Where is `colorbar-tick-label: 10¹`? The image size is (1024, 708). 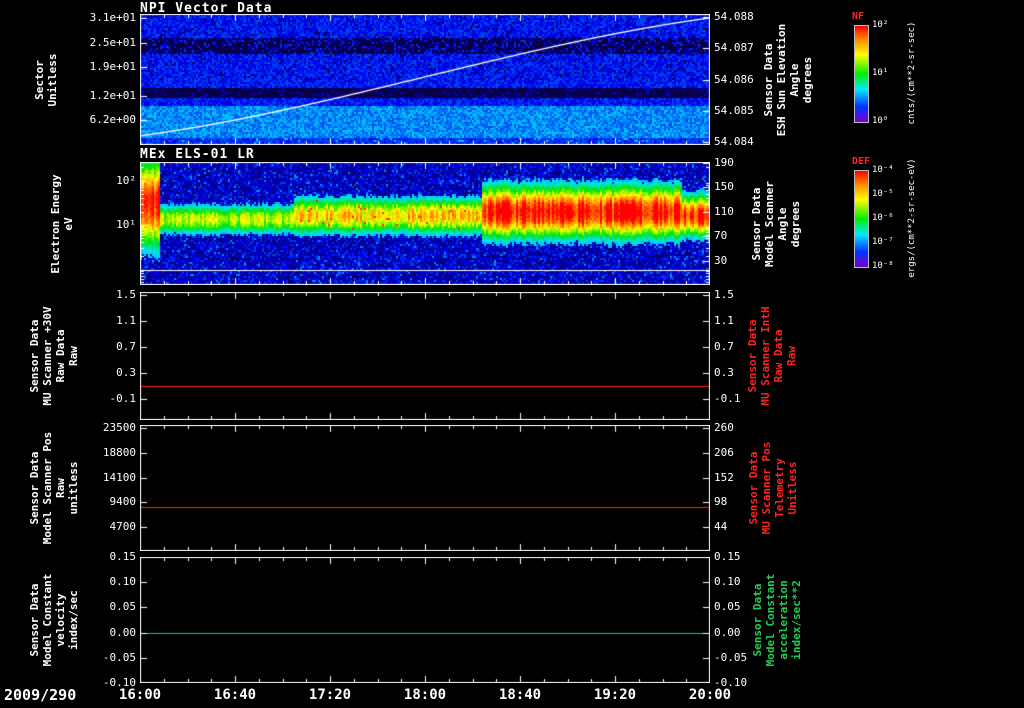 colorbar-tick-label: 10¹ is located at coordinates (880, 73).